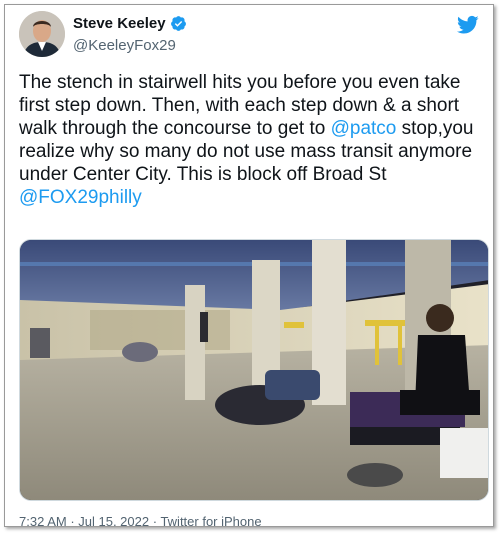 This screenshot has width=500, height=533. I want to click on mention-link-fox29philly: @FOX29philly, so click(80, 197).